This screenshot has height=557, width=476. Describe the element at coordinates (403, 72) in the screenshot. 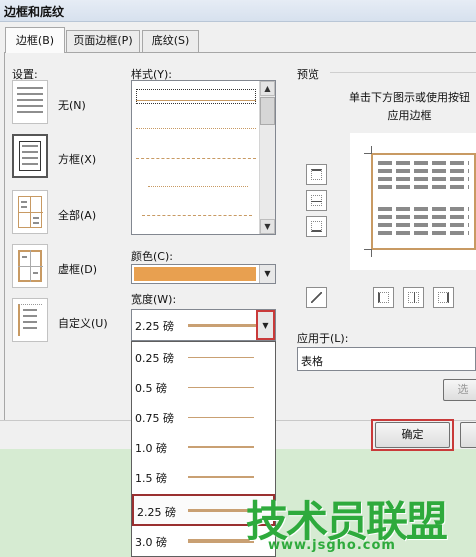

I see `preview-group-line` at that location.